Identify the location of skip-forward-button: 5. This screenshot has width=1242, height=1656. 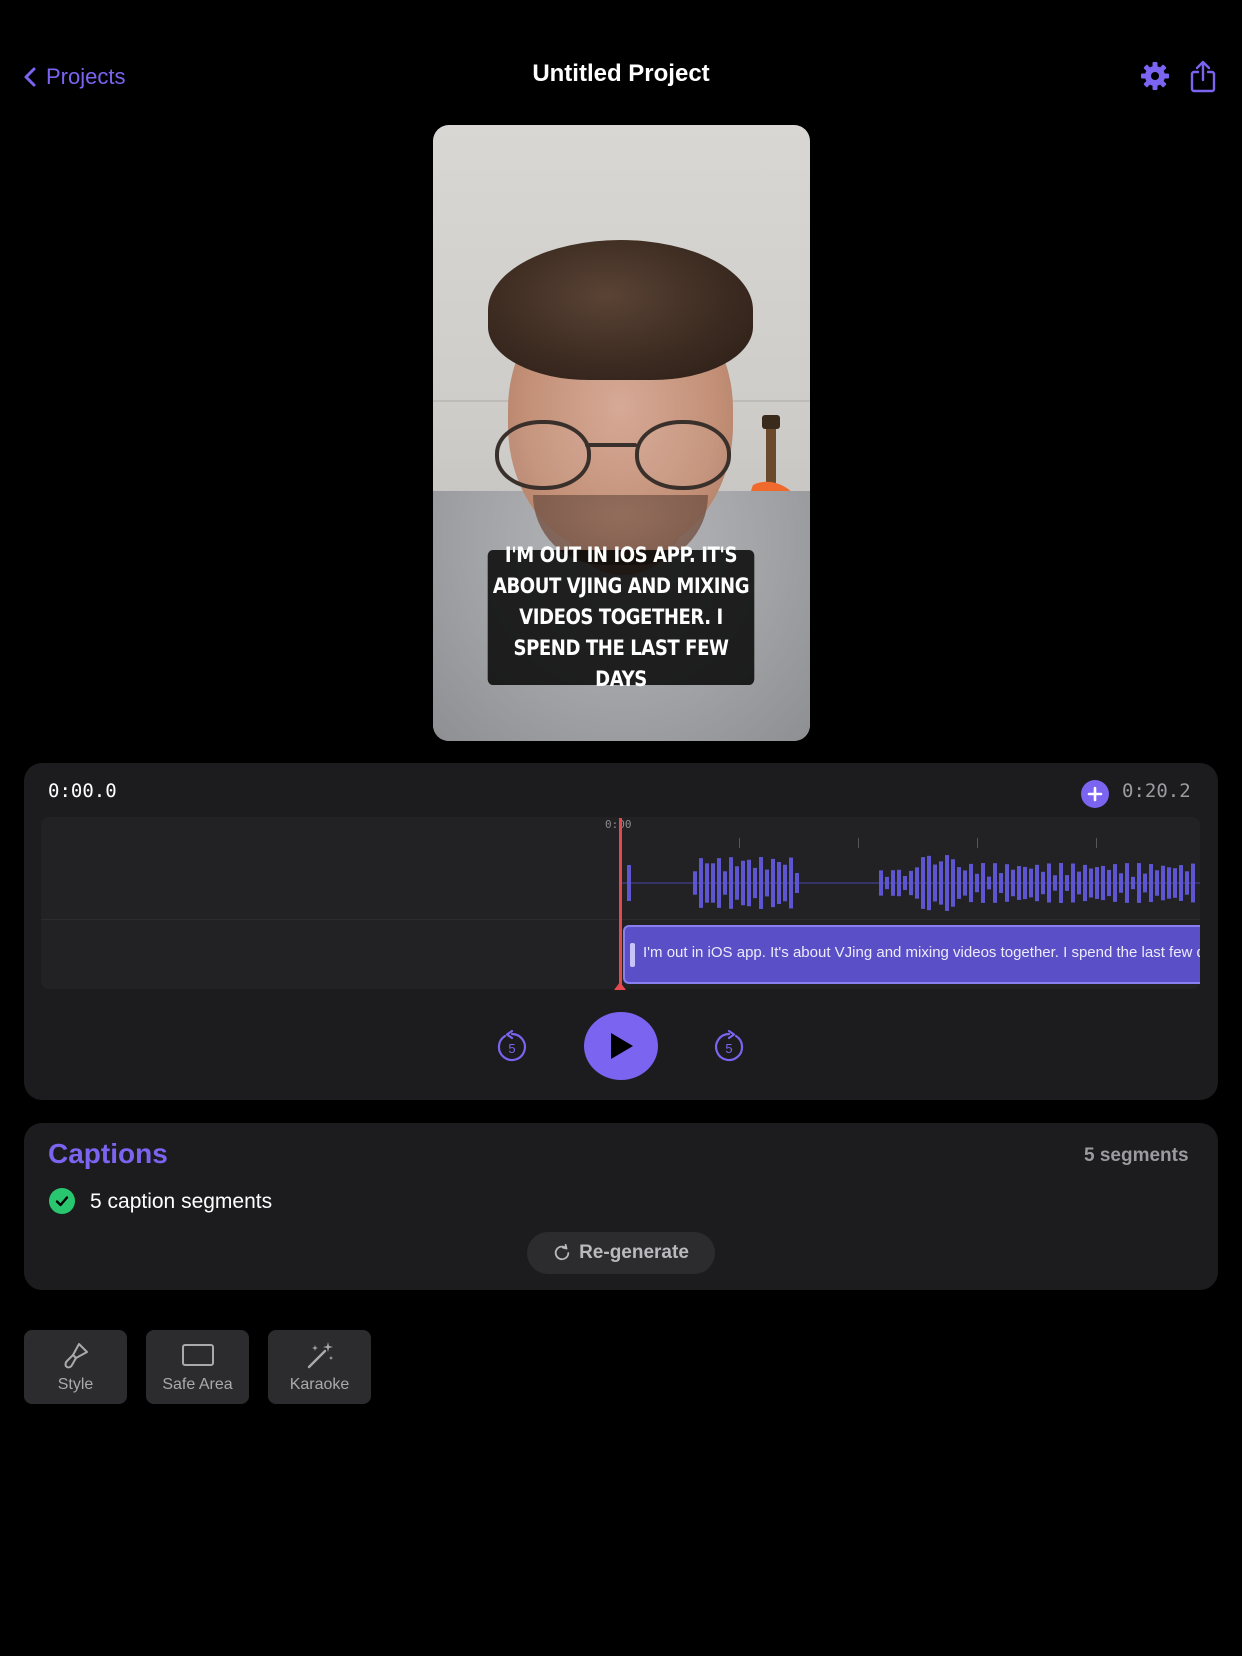
(729, 1046).